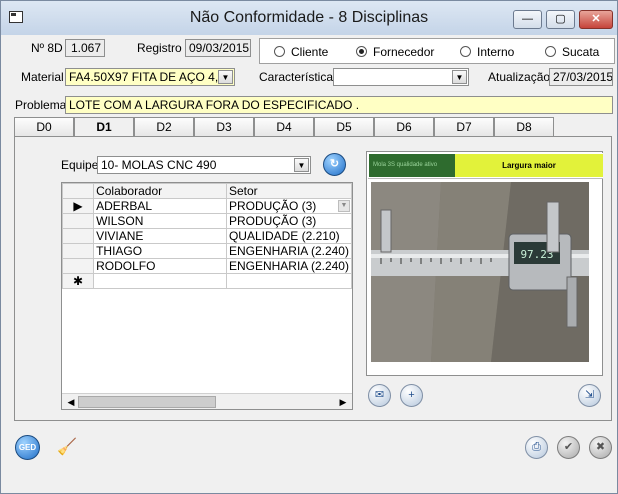 The height and width of the screenshot is (494, 618). I want to click on radio-sucata-label: Sucata, so click(581, 52).